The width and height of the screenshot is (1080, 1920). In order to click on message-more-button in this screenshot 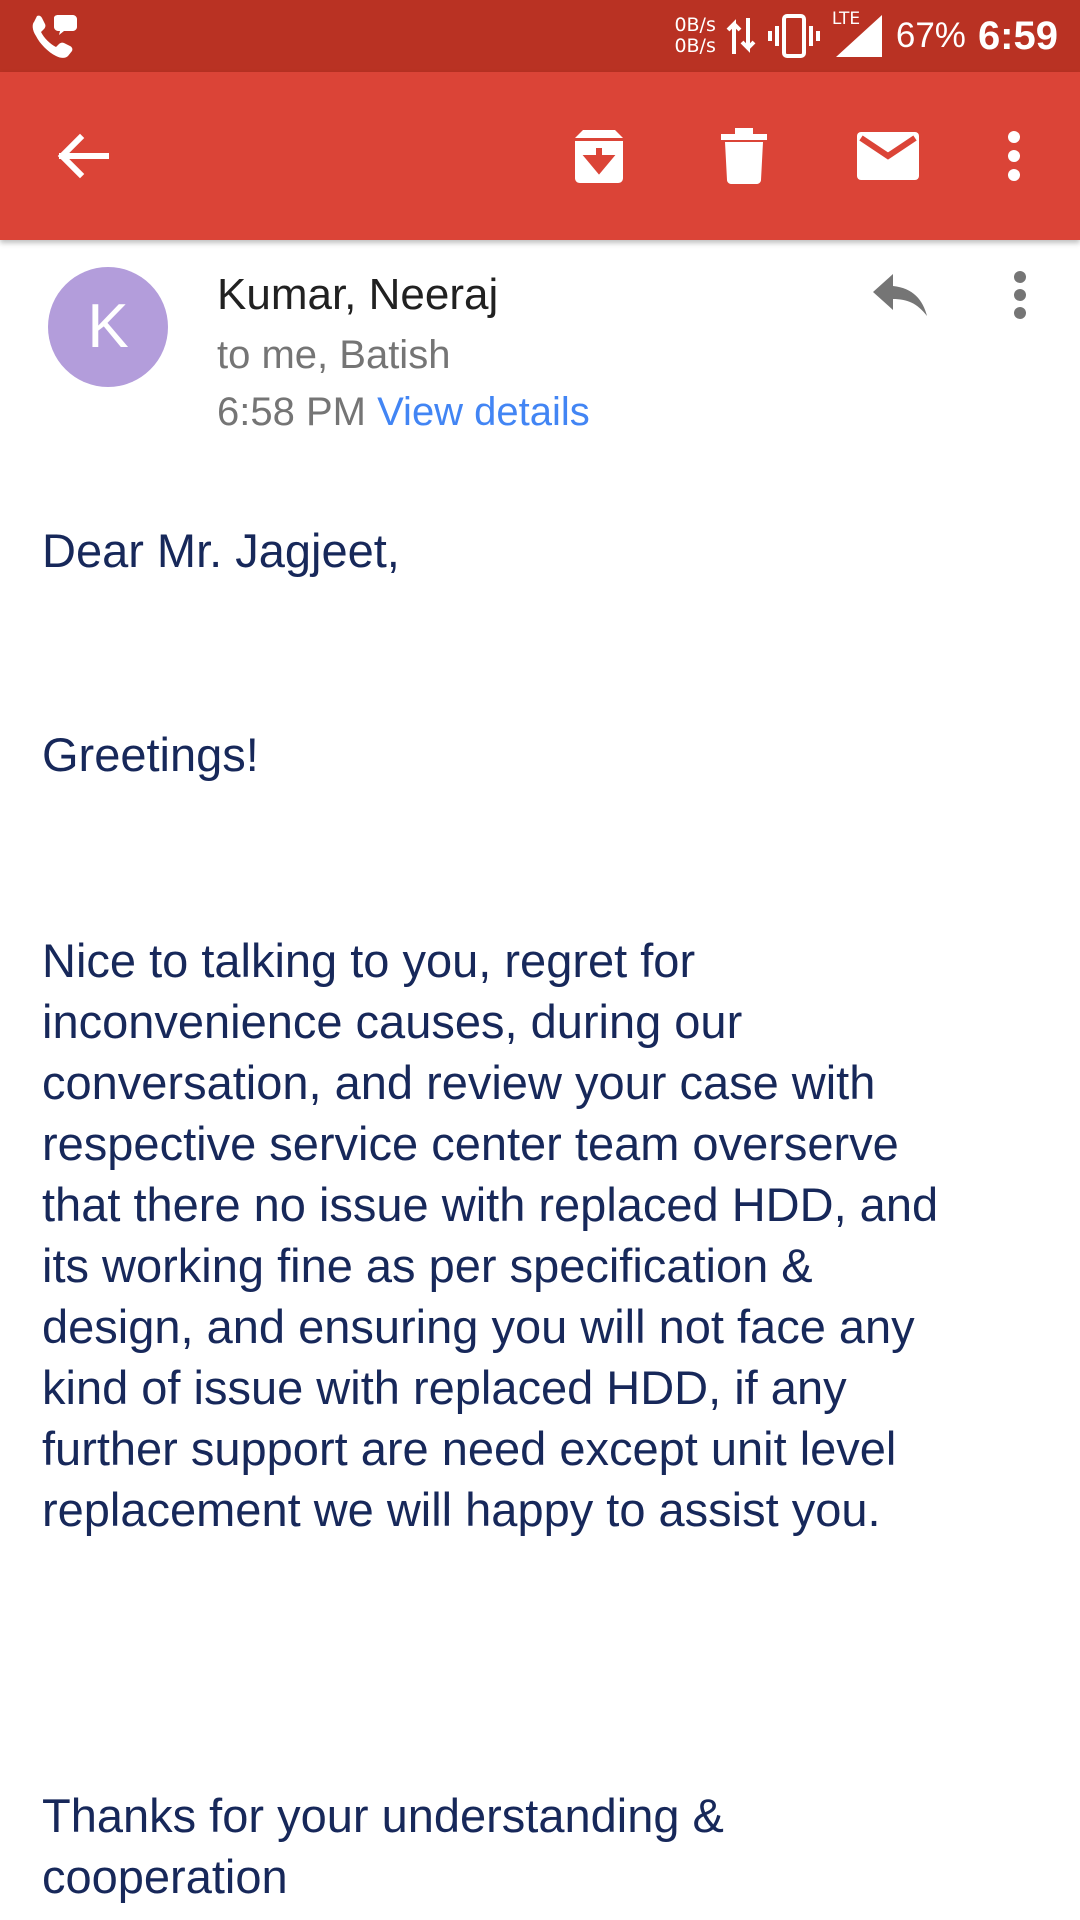, I will do `click(1020, 295)`.